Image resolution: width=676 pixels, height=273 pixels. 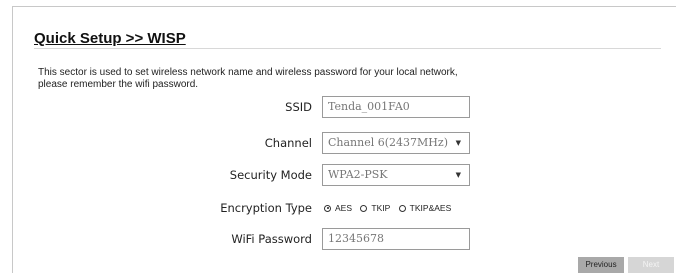 What do you see at coordinates (651, 265) in the screenshot?
I see `next-button: Next` at bounding box center [651, 265].